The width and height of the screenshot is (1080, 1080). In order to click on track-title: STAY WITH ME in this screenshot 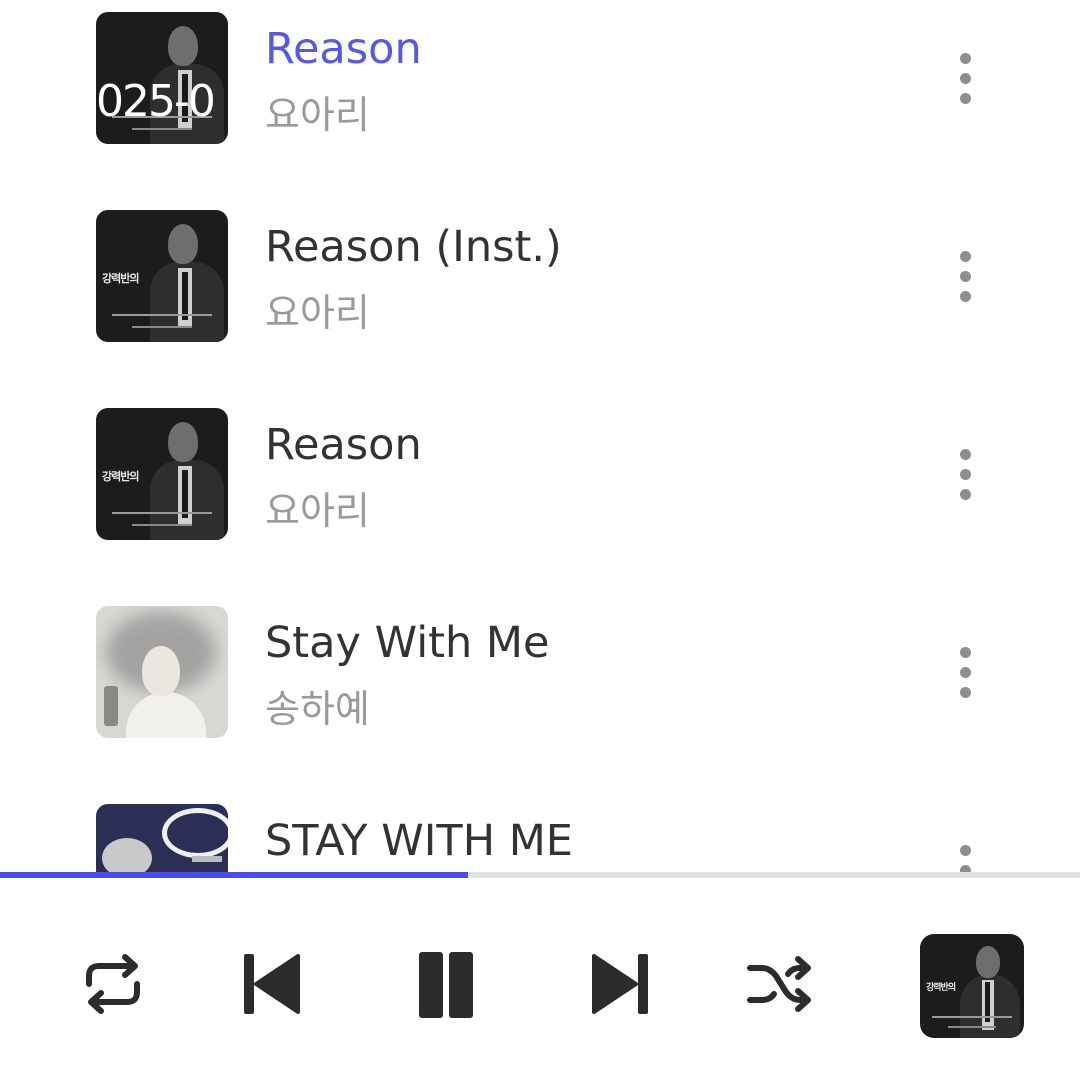, I will do `click(419, 841)`.